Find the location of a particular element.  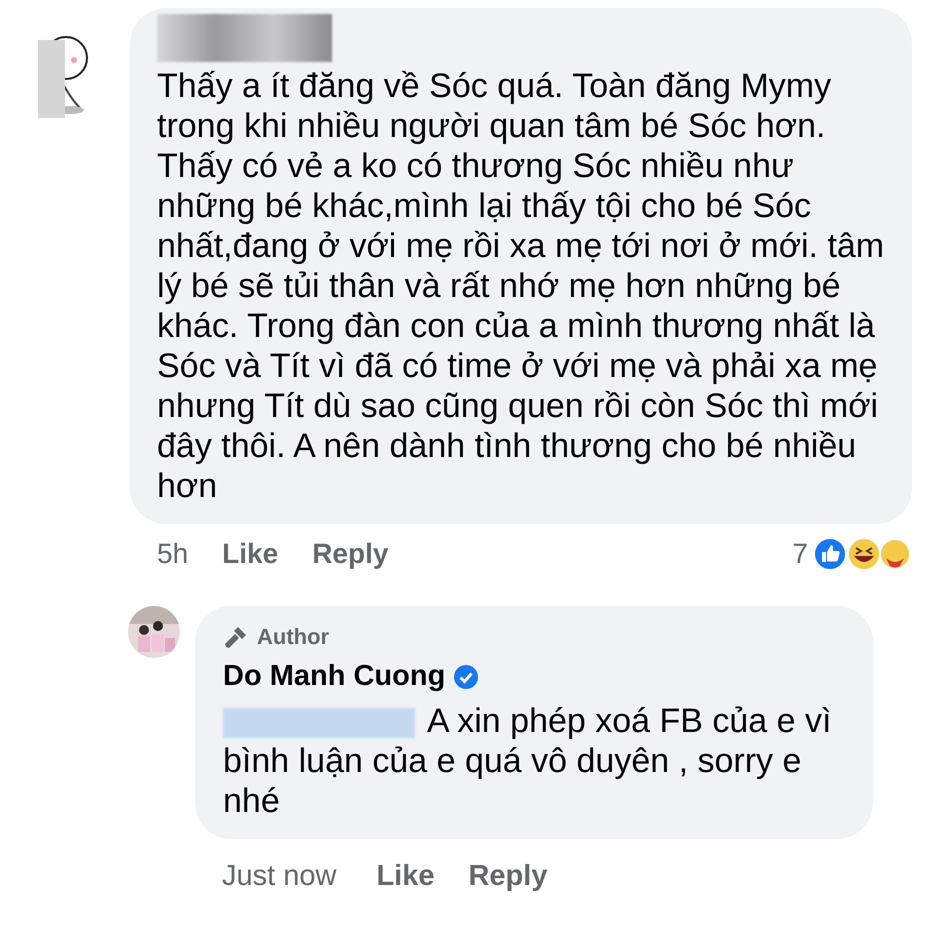

author-label: Author is located at coordinates (293, 637).